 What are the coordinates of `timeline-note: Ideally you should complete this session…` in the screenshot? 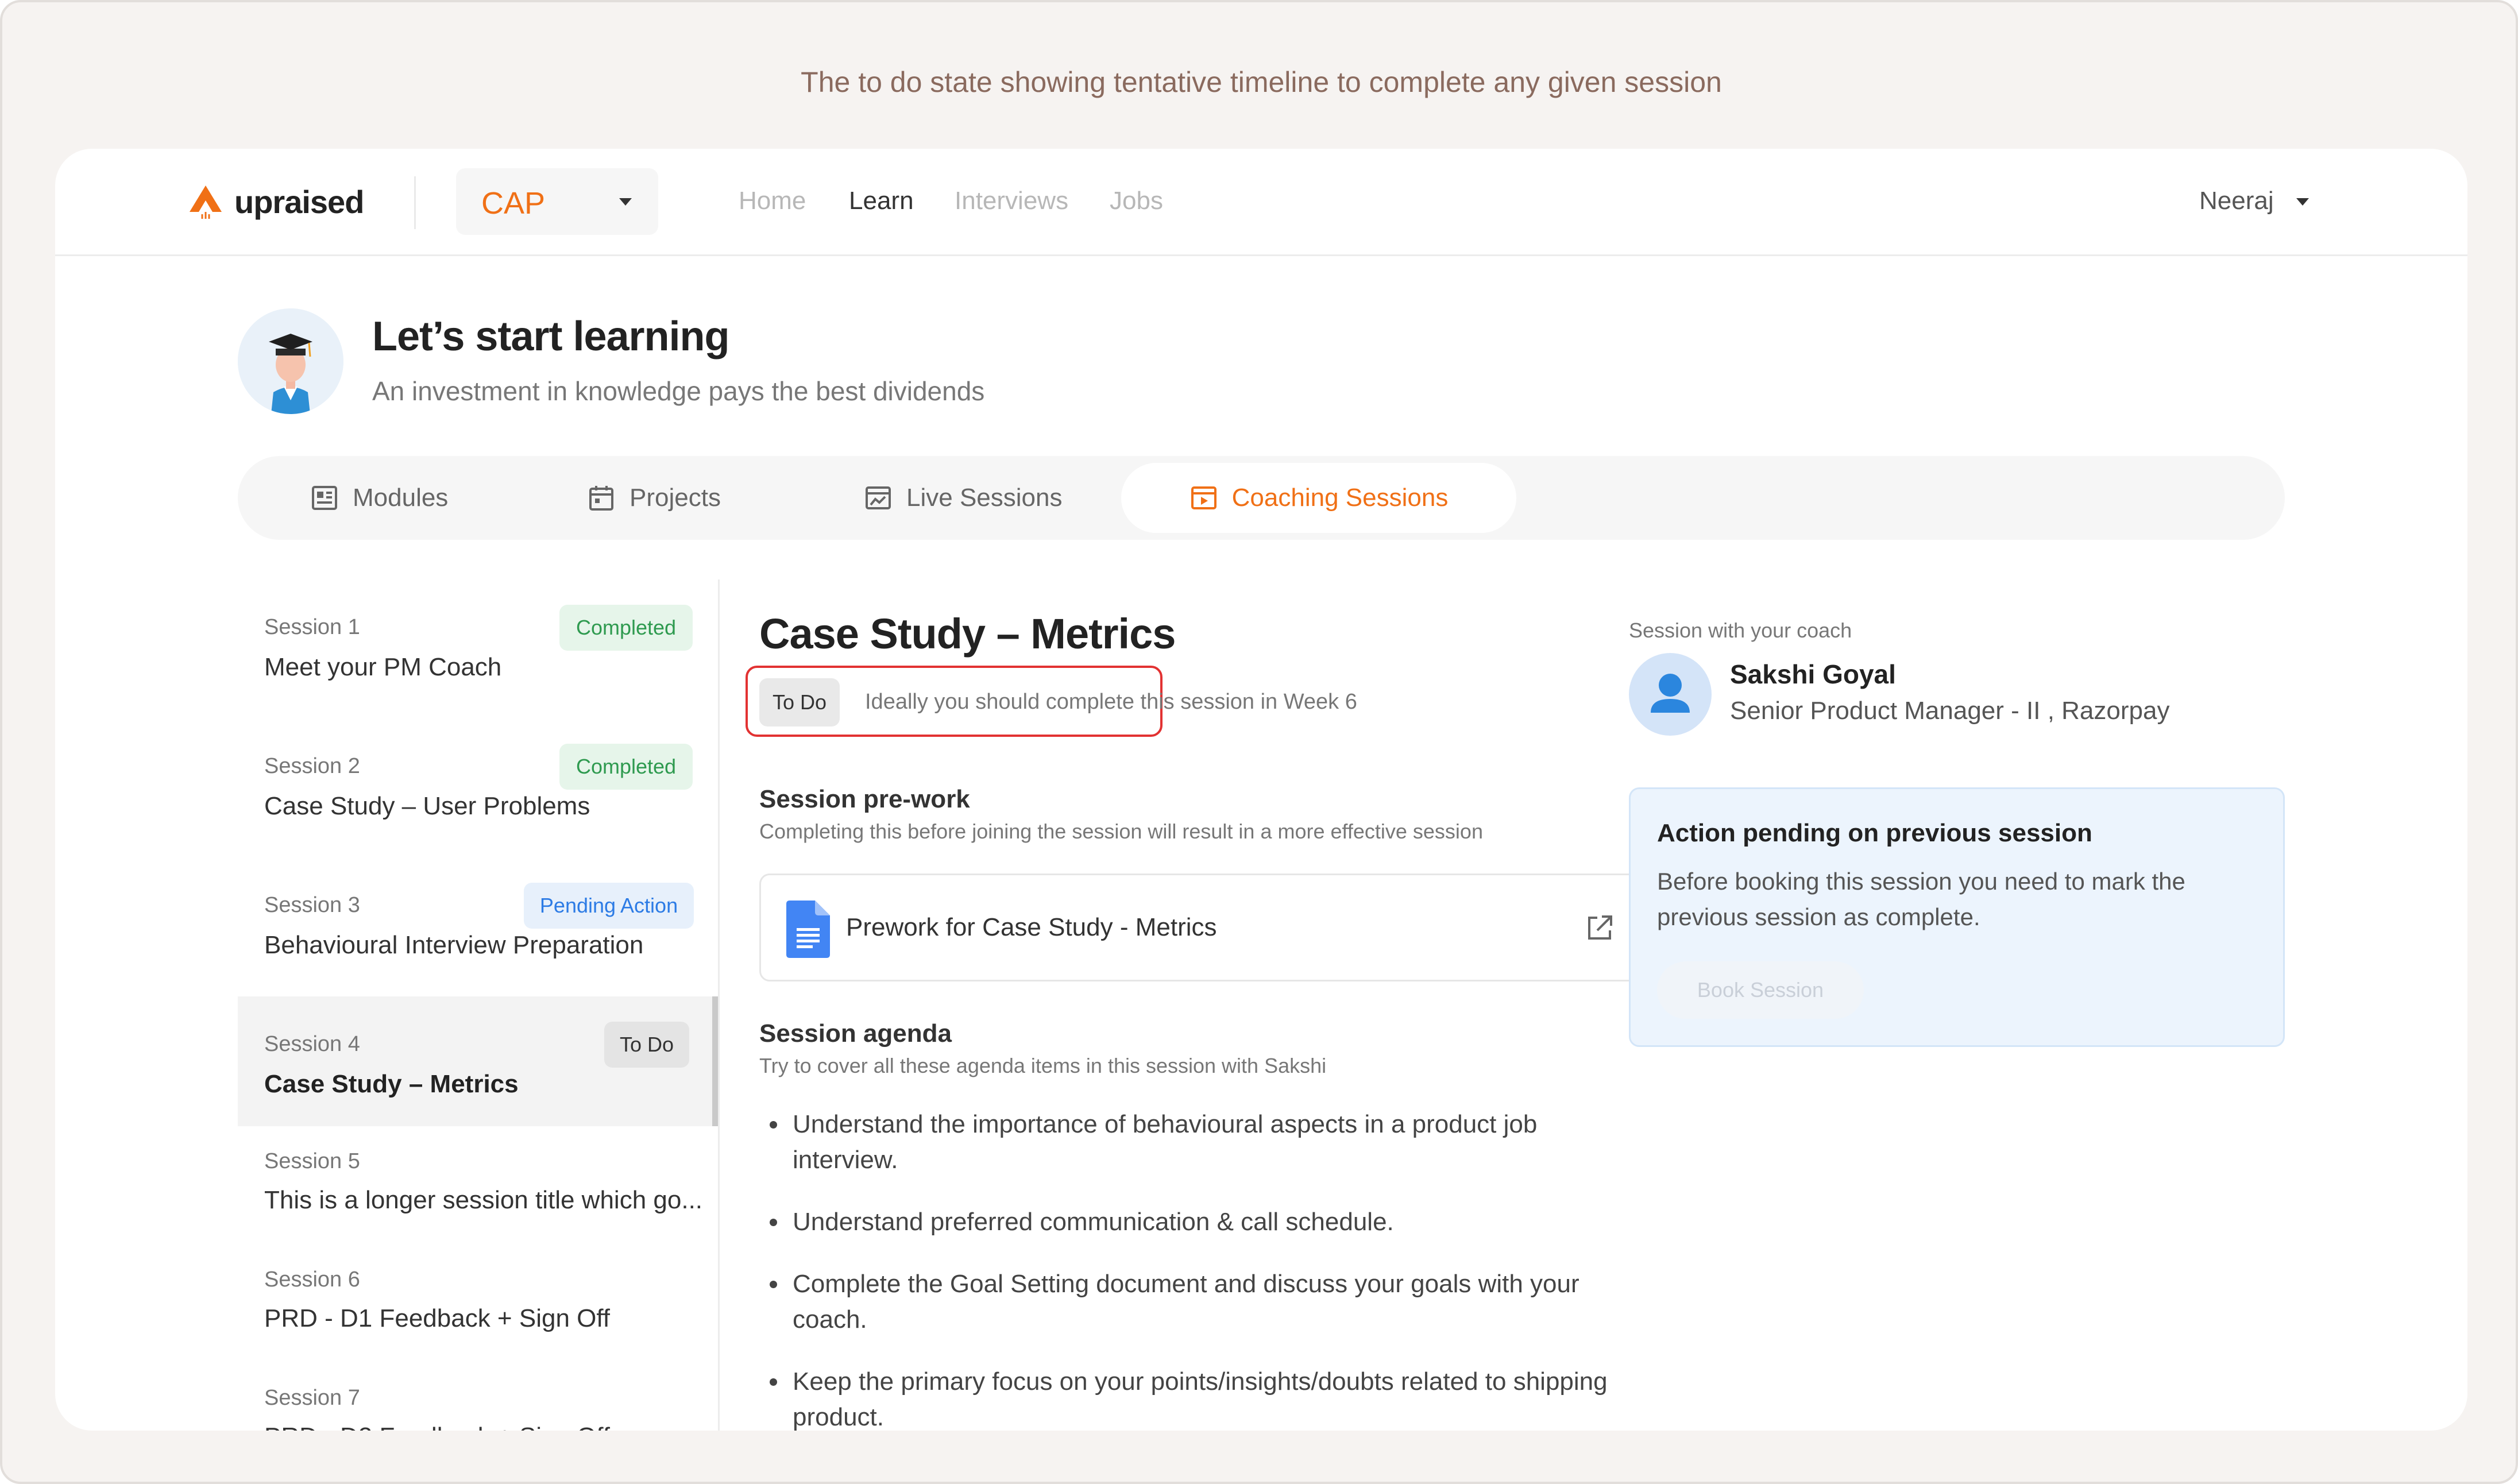 It's located at (1111, 702).